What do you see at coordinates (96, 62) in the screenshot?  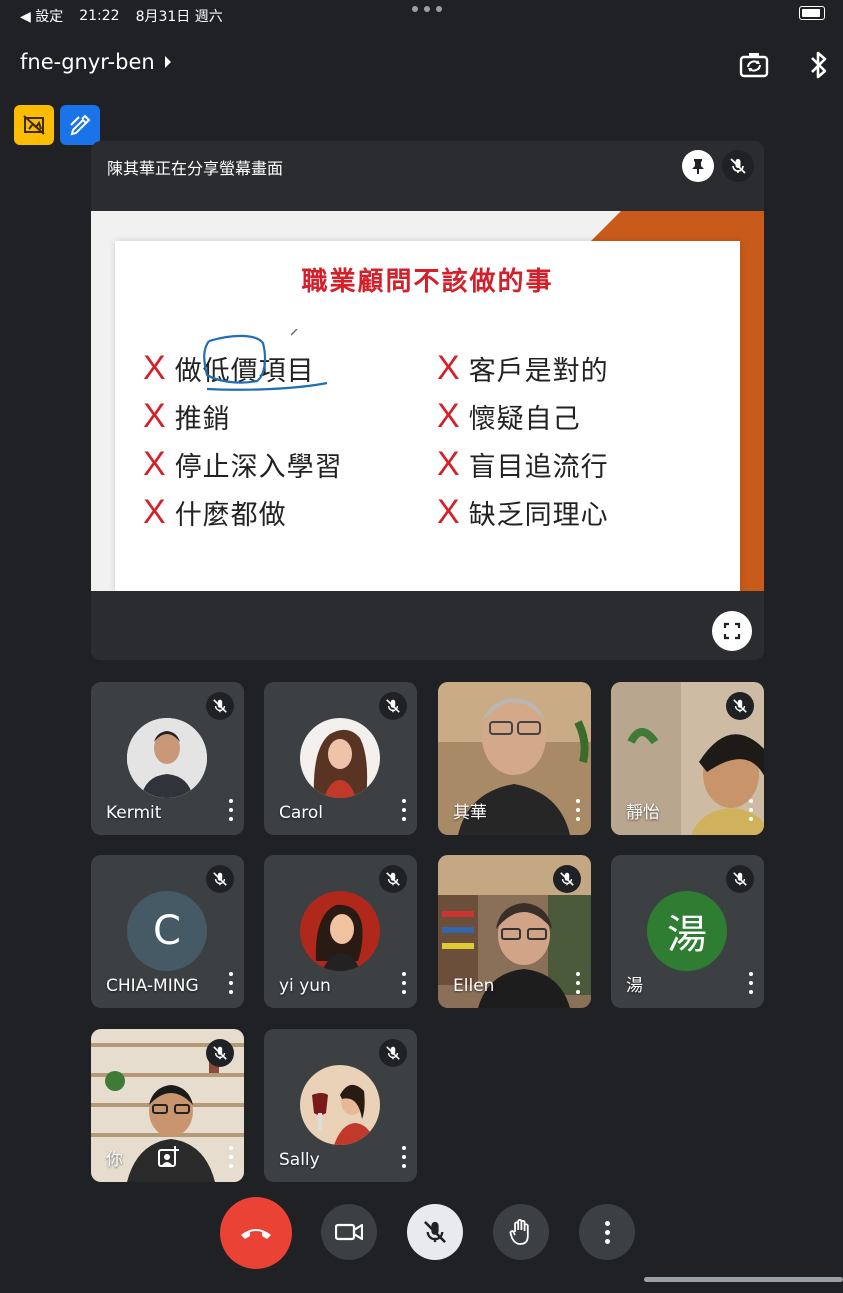 I see `meeting-code: fne-gnyr-ben` at bounding box center [96, 62].